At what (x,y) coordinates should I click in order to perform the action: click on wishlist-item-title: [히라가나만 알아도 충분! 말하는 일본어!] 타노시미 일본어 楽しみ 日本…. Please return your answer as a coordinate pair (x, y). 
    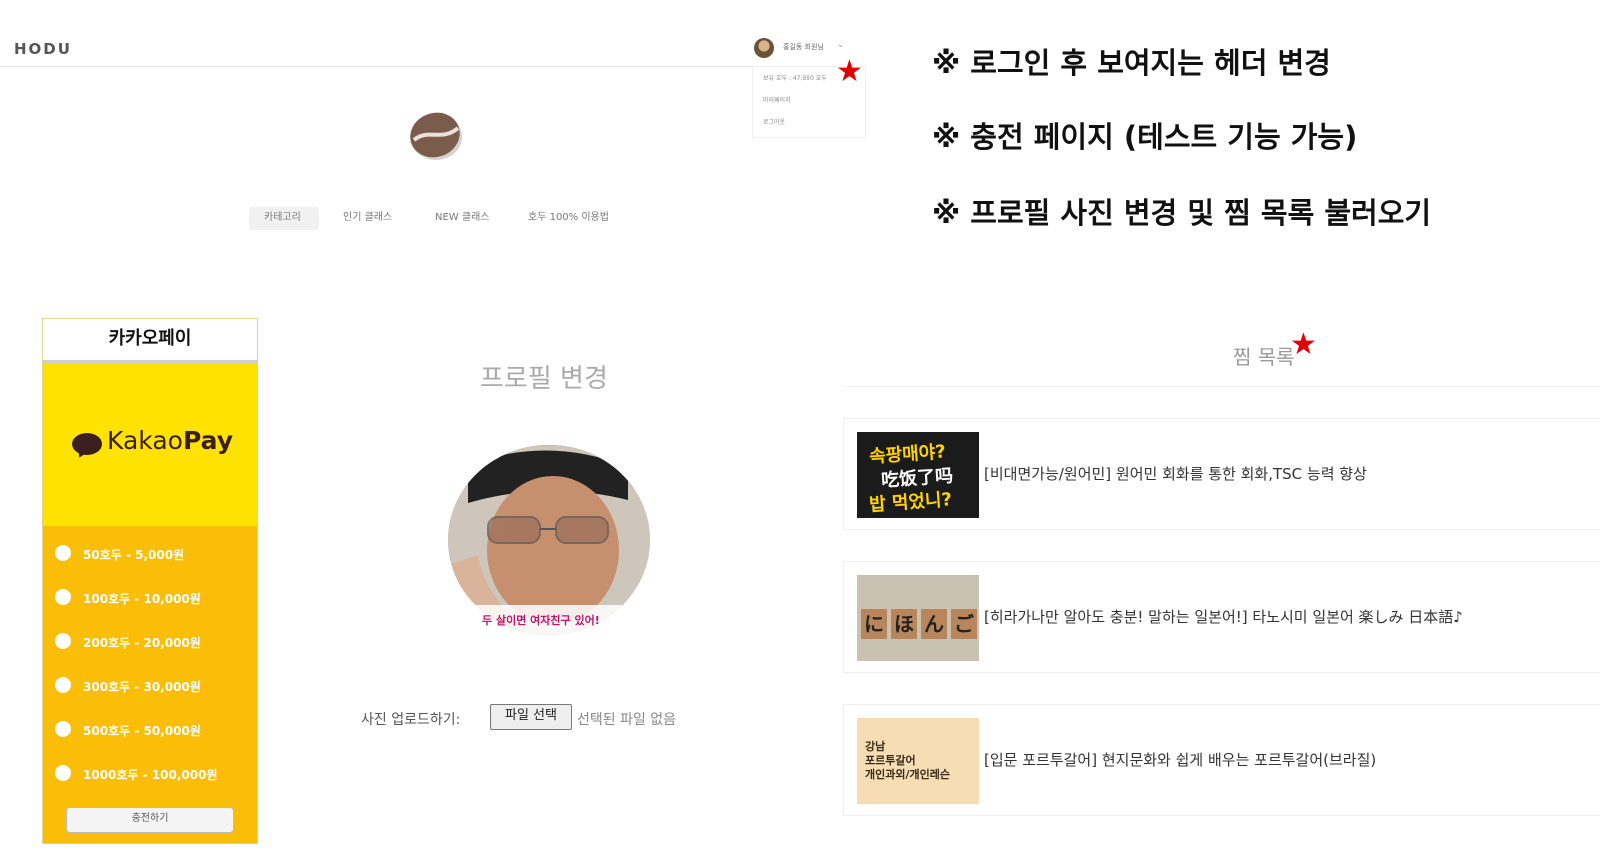
    Looking at the image, I should click on (1223, 616).